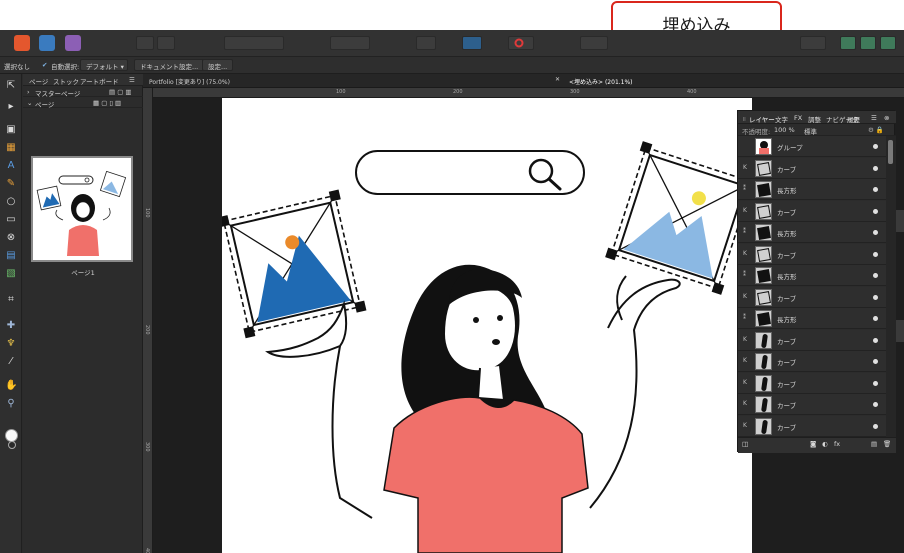 The width and height of the screenshot is (904, 553). Describe the element at coordinates (810, 131) in the screenshot. I see `blend-mode-dropdown: 標準` at that location.